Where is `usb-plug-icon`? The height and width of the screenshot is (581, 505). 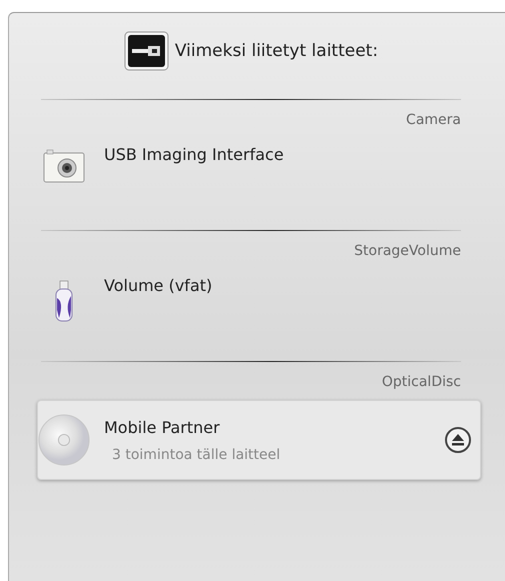 usb-plug-icon is located at coordinates (146, 51).